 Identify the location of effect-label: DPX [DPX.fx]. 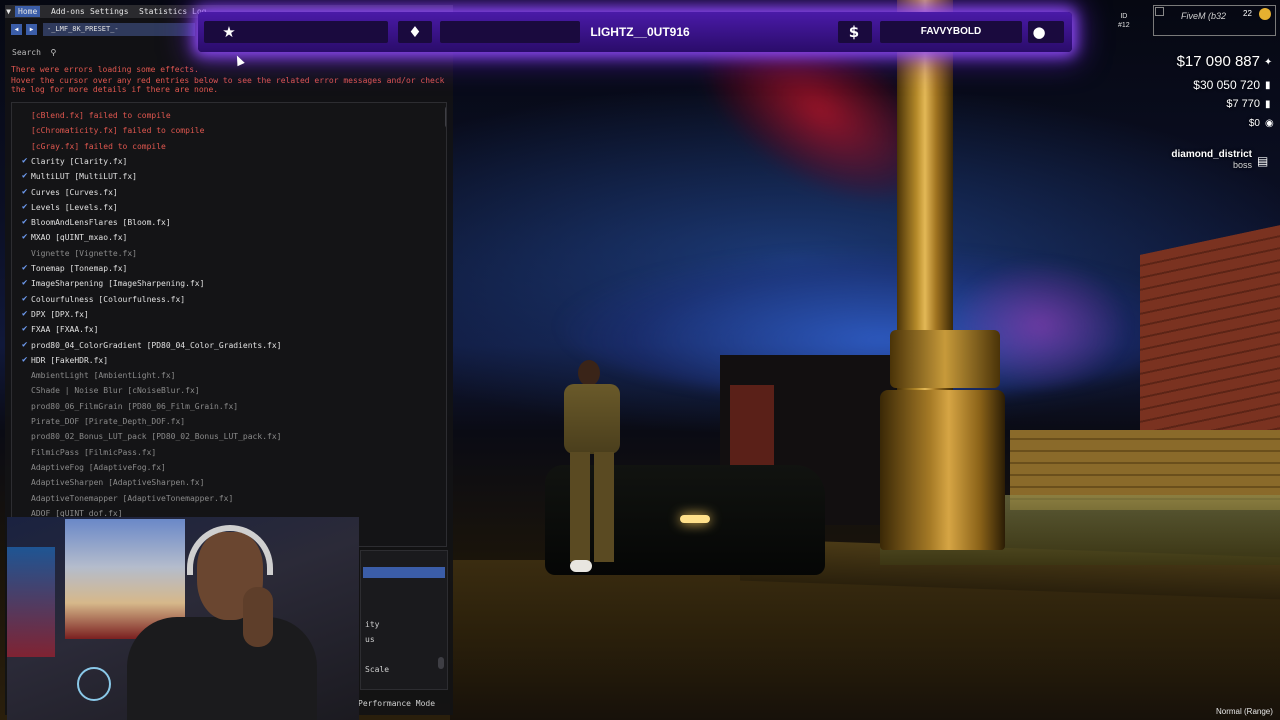
(60, 314).